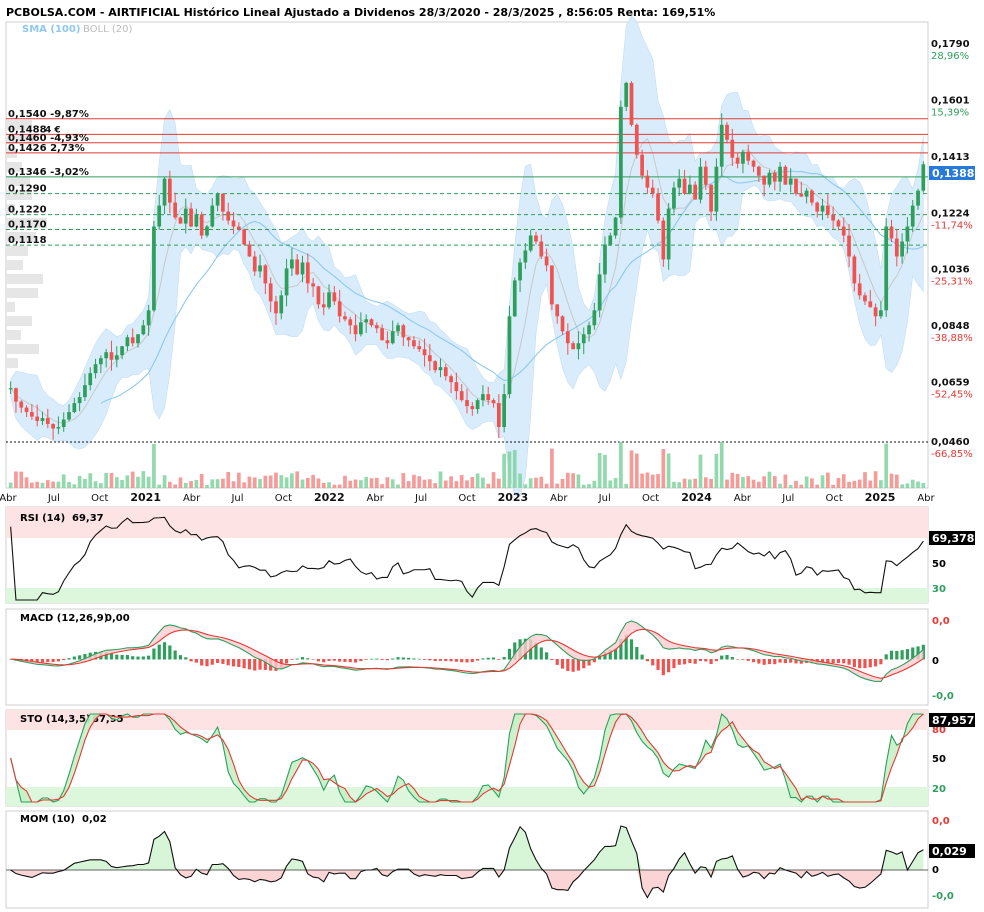 This screenshot has width=984, height=912. I want to click on legend-boll: BOLL (20), so click(108, 29).